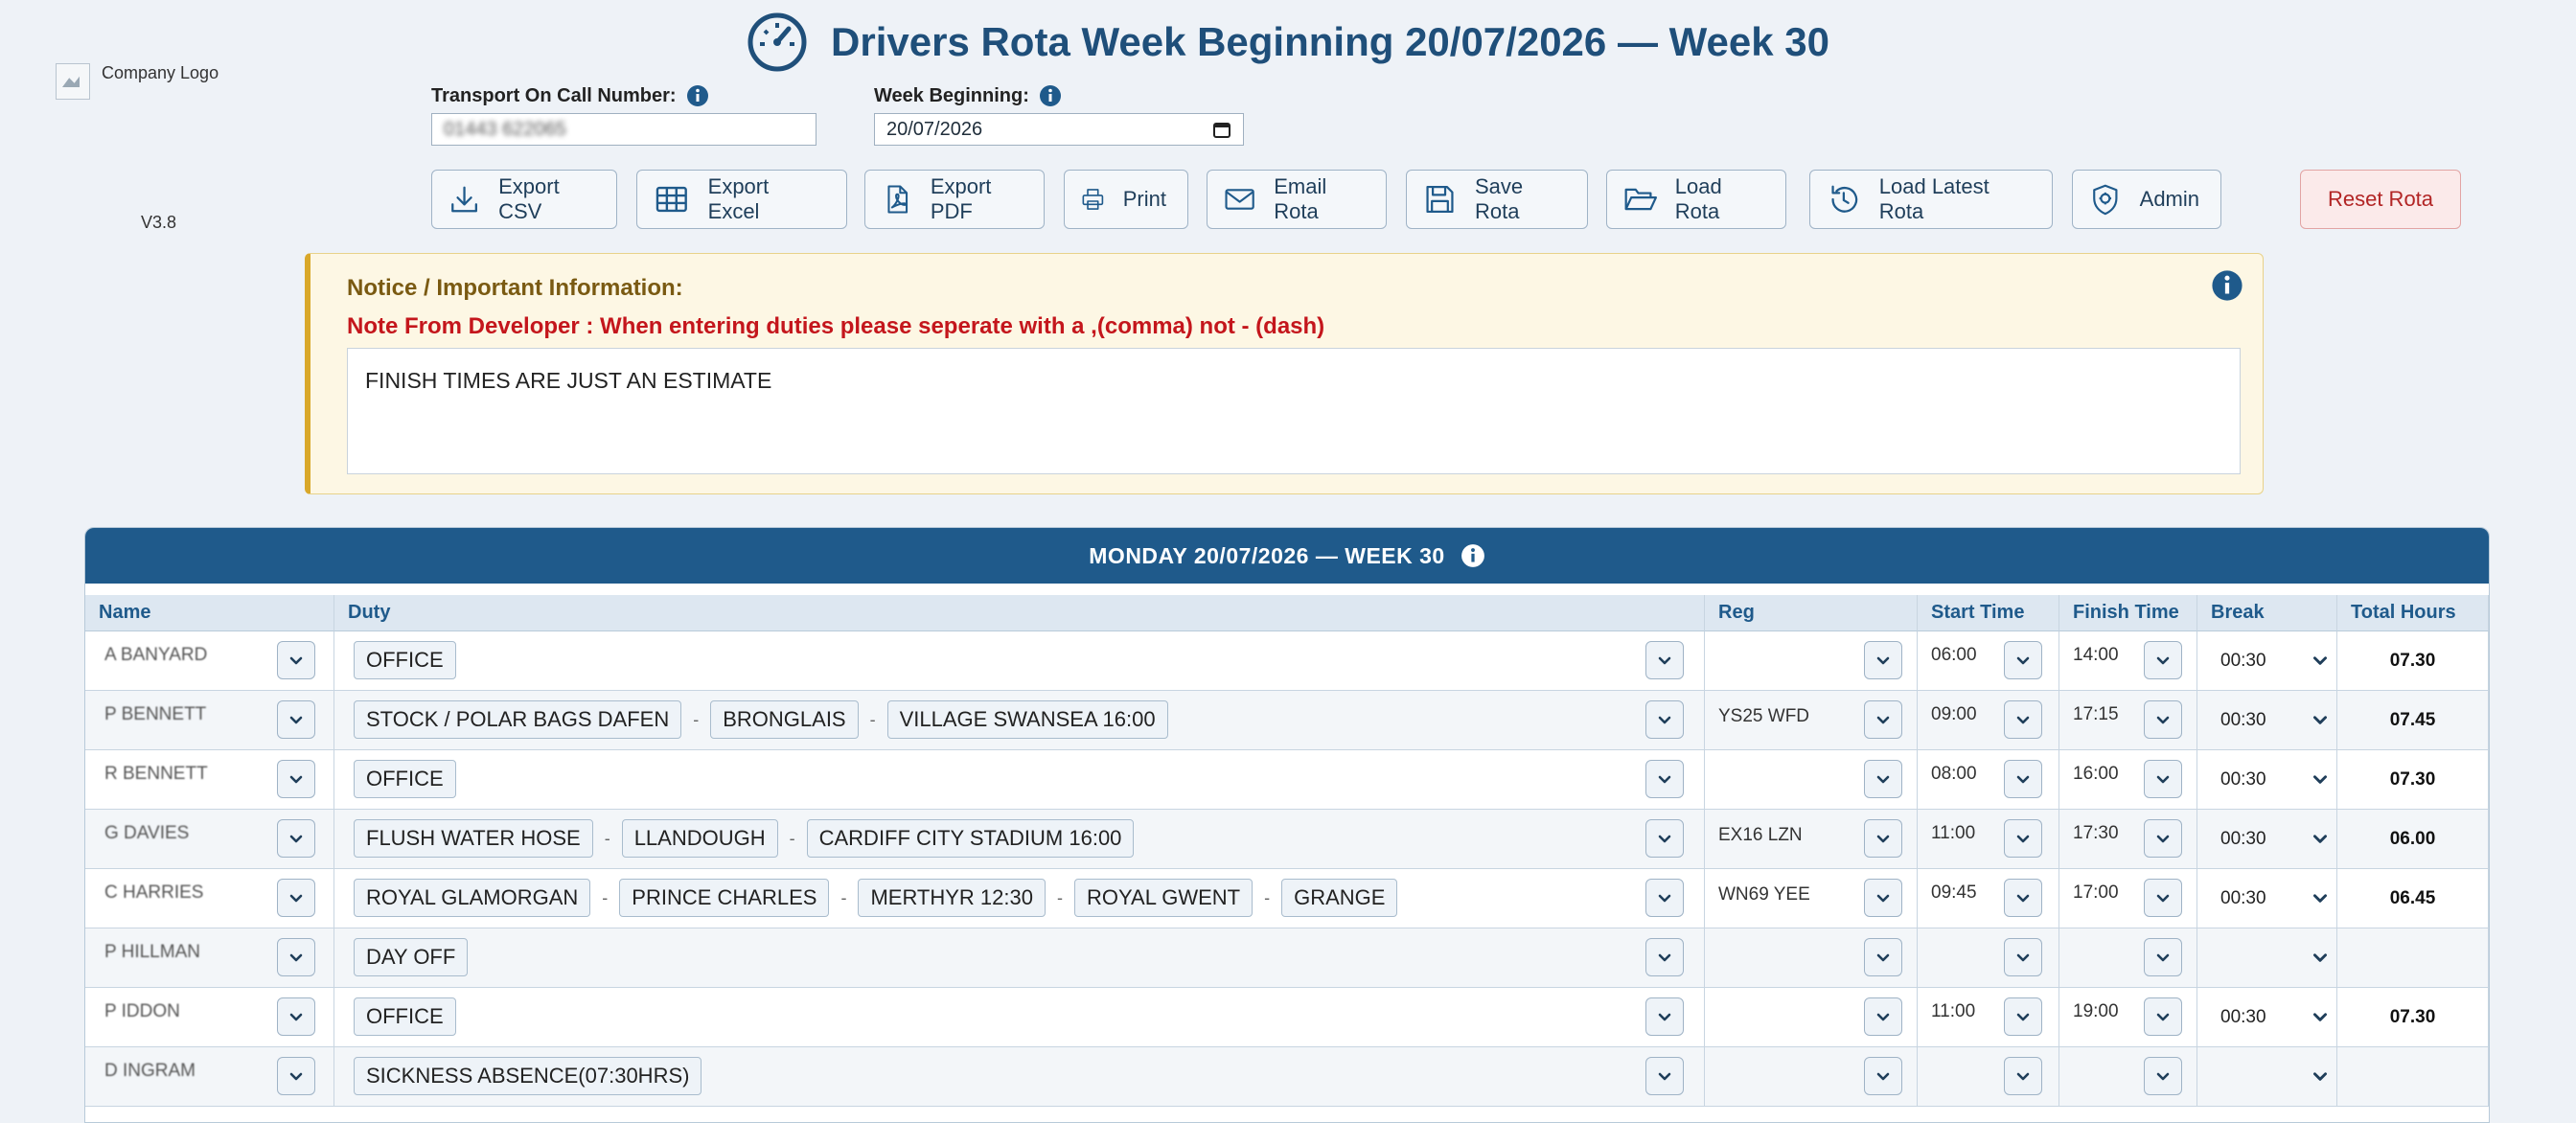 This screenshot has height=1123, width=2576. I want to click on cell-finish: 19:00, so click(2128, 1017).